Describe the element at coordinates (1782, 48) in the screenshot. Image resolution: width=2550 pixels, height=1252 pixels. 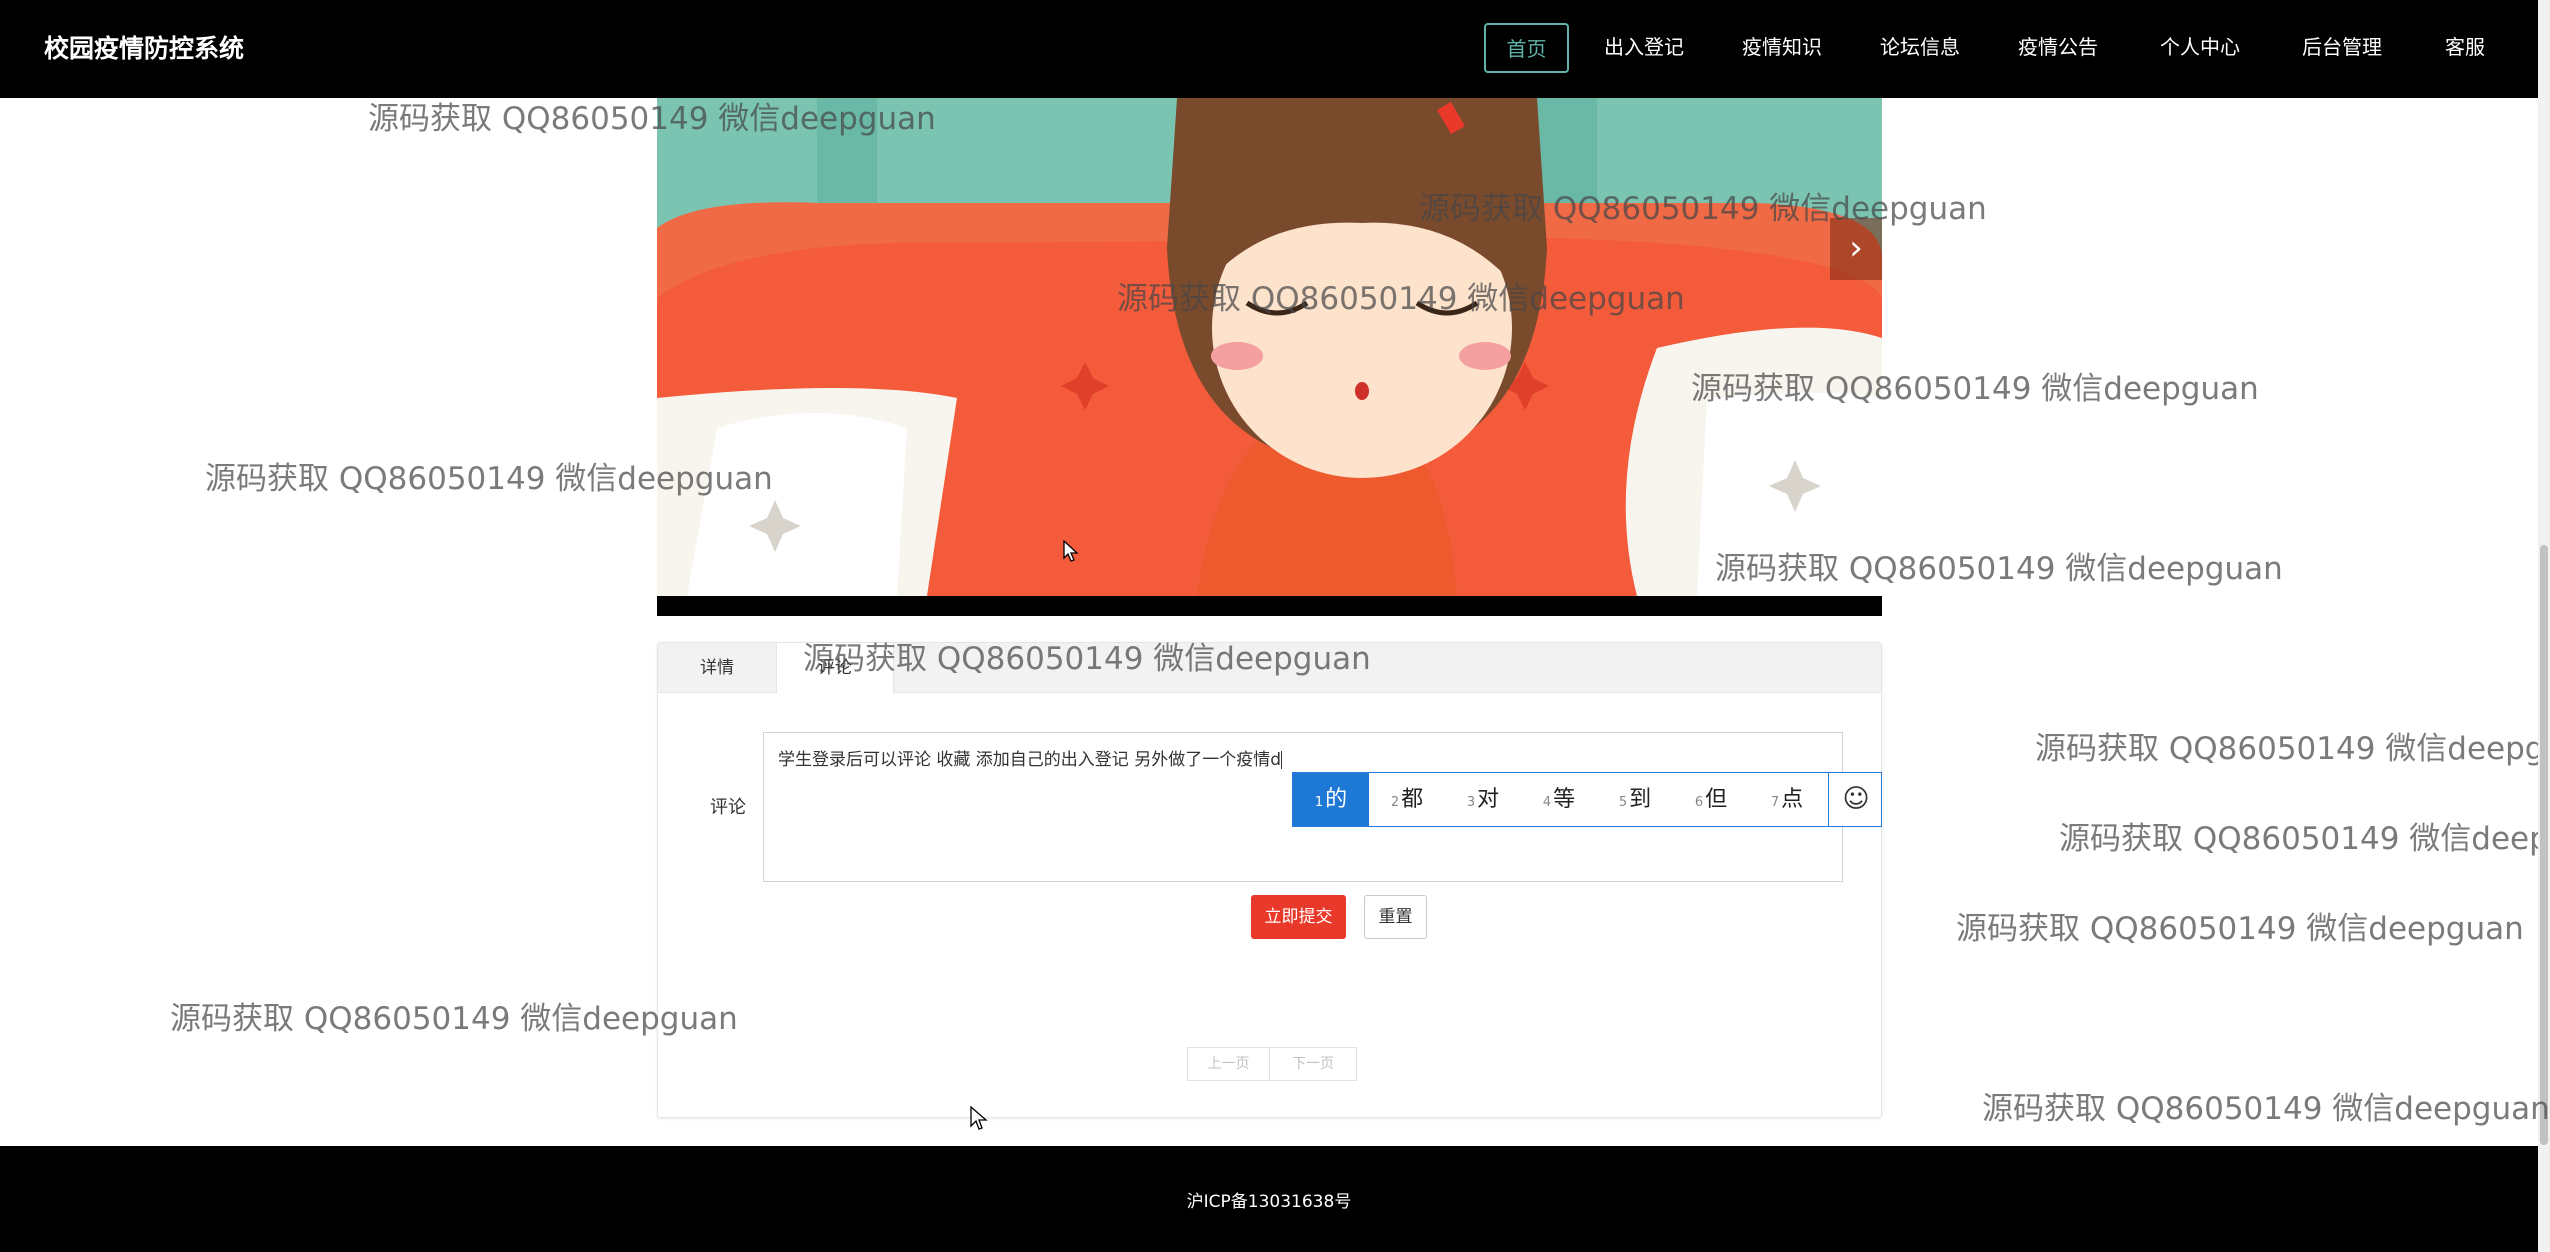
I see `nav-epidemic-knowledge: 疫情知识` at that location.